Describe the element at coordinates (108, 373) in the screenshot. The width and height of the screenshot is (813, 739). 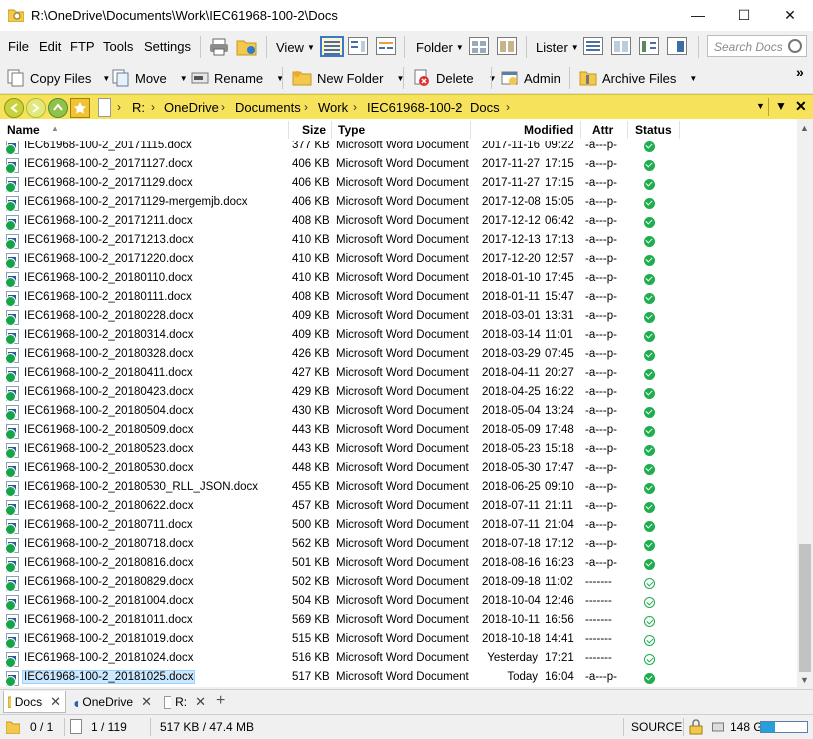
I see `file-name: IEC61968-100-2_20180411.docx` at that location.